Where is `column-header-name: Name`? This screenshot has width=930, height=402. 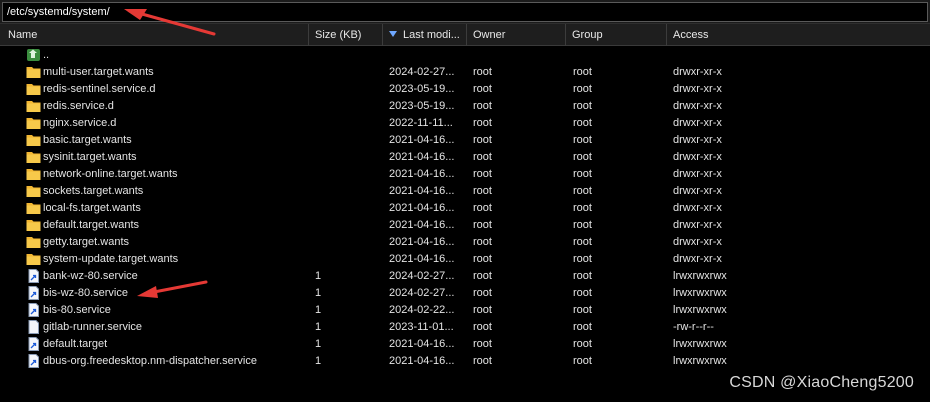 column-header-name: Name is located at coordinates (154, 35).